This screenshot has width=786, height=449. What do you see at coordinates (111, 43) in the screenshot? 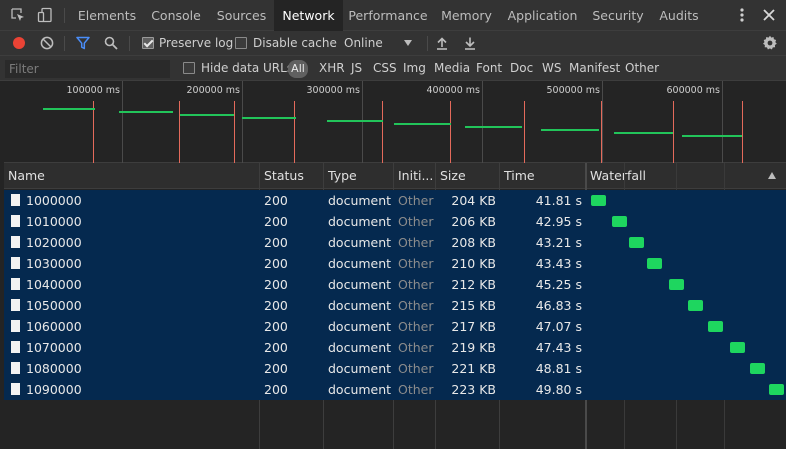
I see `search-icon` at bounding box center [111, 43].